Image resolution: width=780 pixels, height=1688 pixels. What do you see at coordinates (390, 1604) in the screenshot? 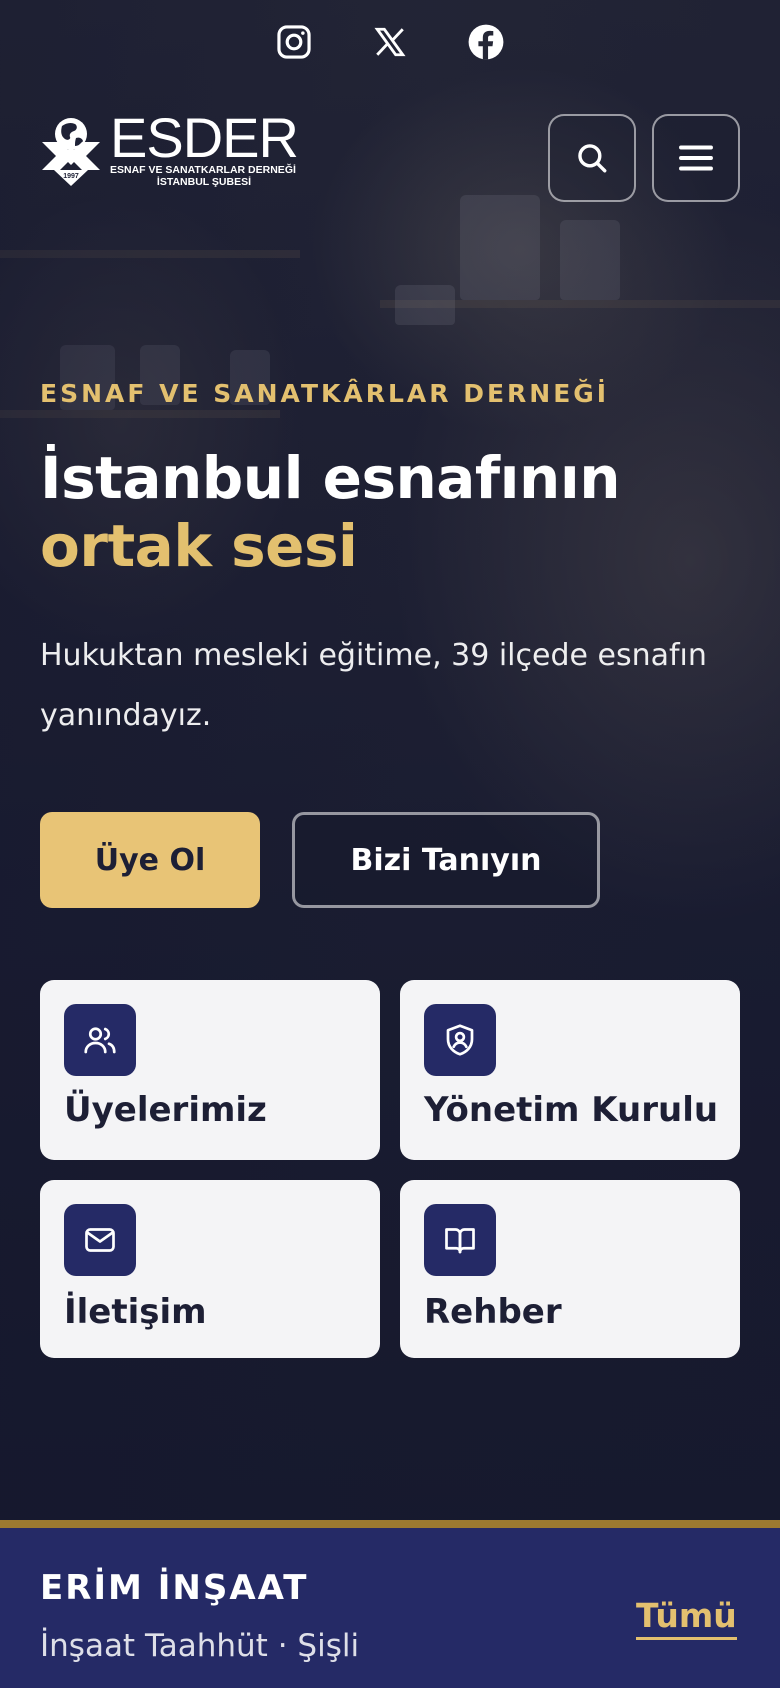
I see `featured-member-bar: ERİM İNŞAAT İnşaat Taahhüt · Şişli Tümü` at bounding box center [390, 1604].